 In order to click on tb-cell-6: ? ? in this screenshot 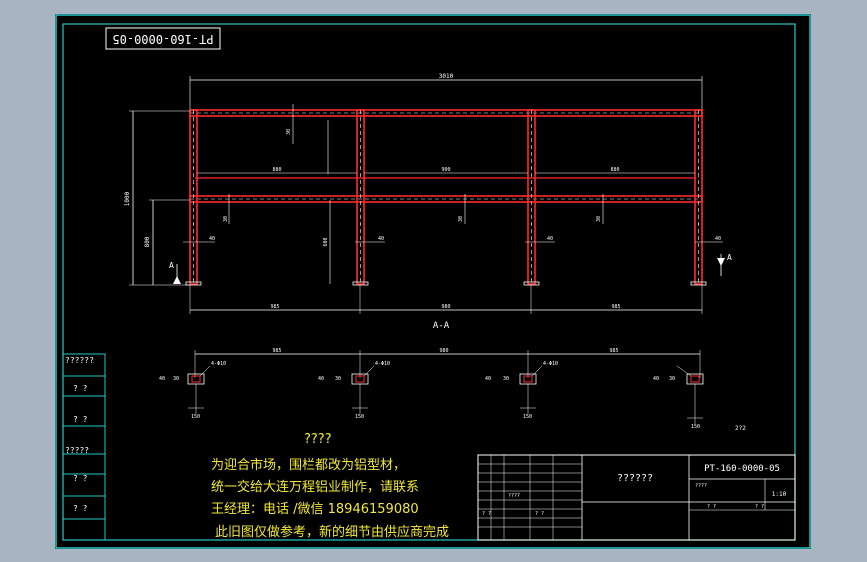, I will do `click(539, 514)`.